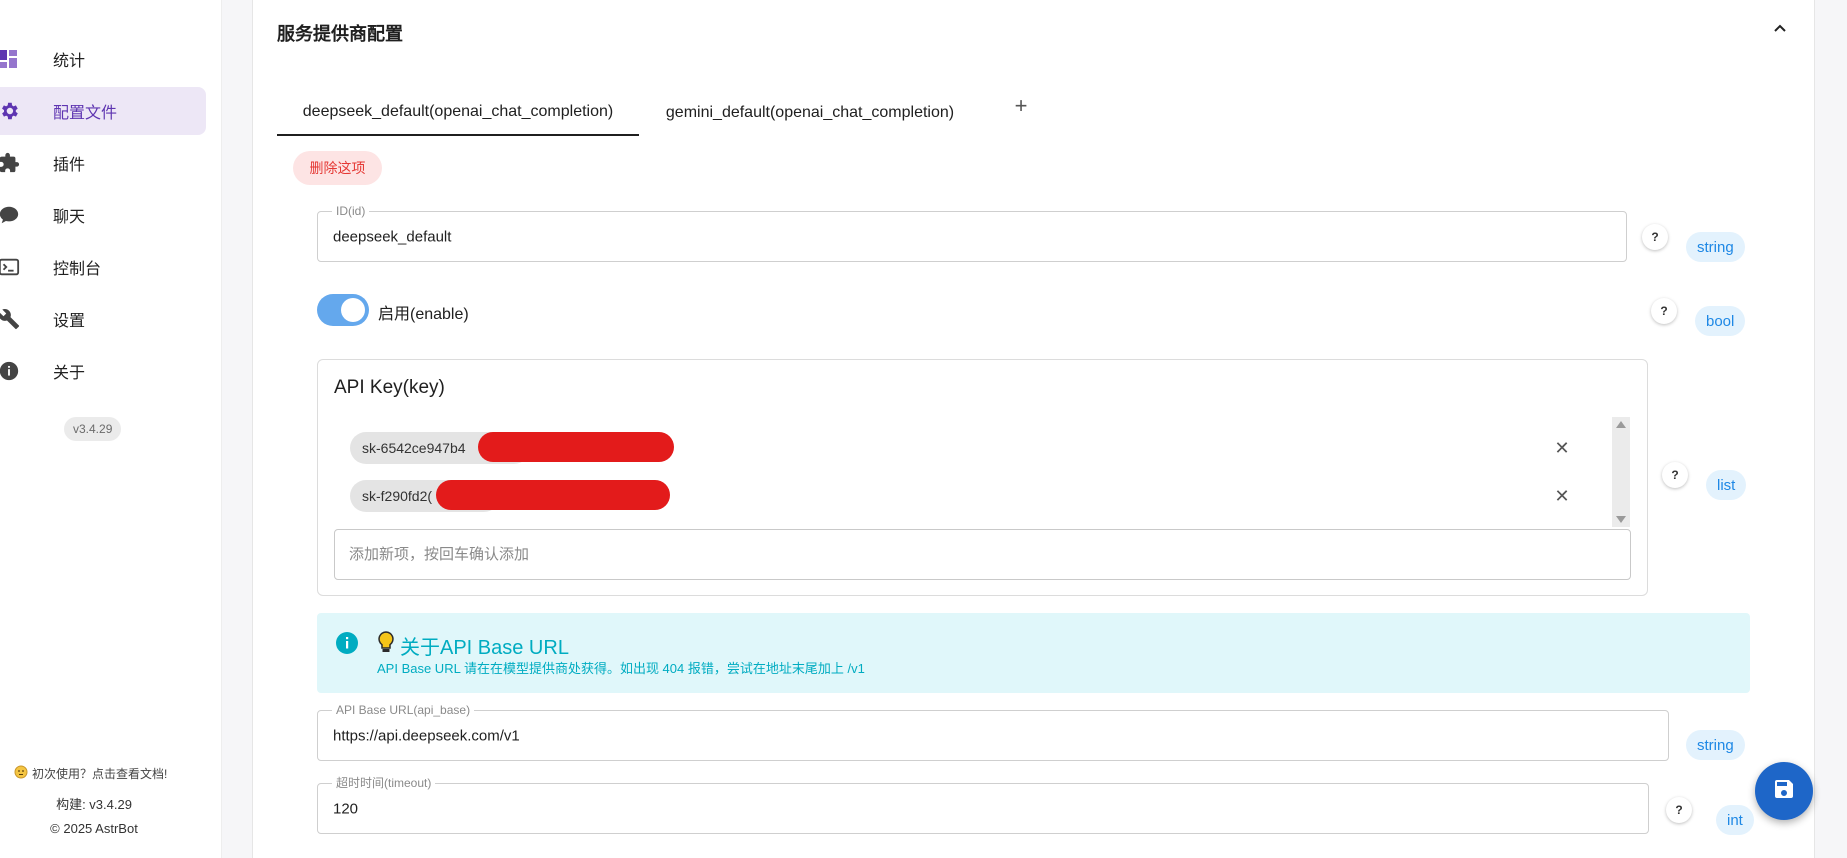  I want to click on docs-link: 初次使用？点击查看文档!, so click(90, 773).